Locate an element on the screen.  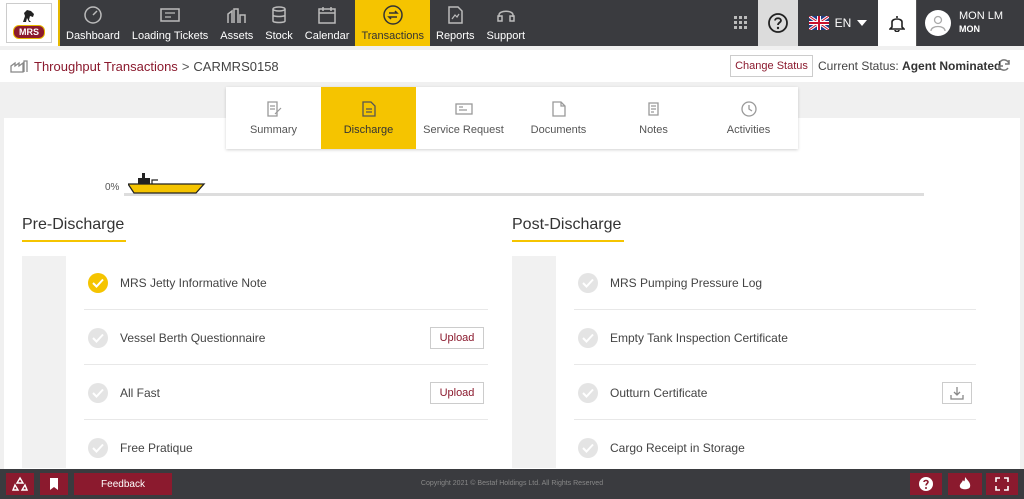
language-selector: EN is located at coordinates (838, 23).